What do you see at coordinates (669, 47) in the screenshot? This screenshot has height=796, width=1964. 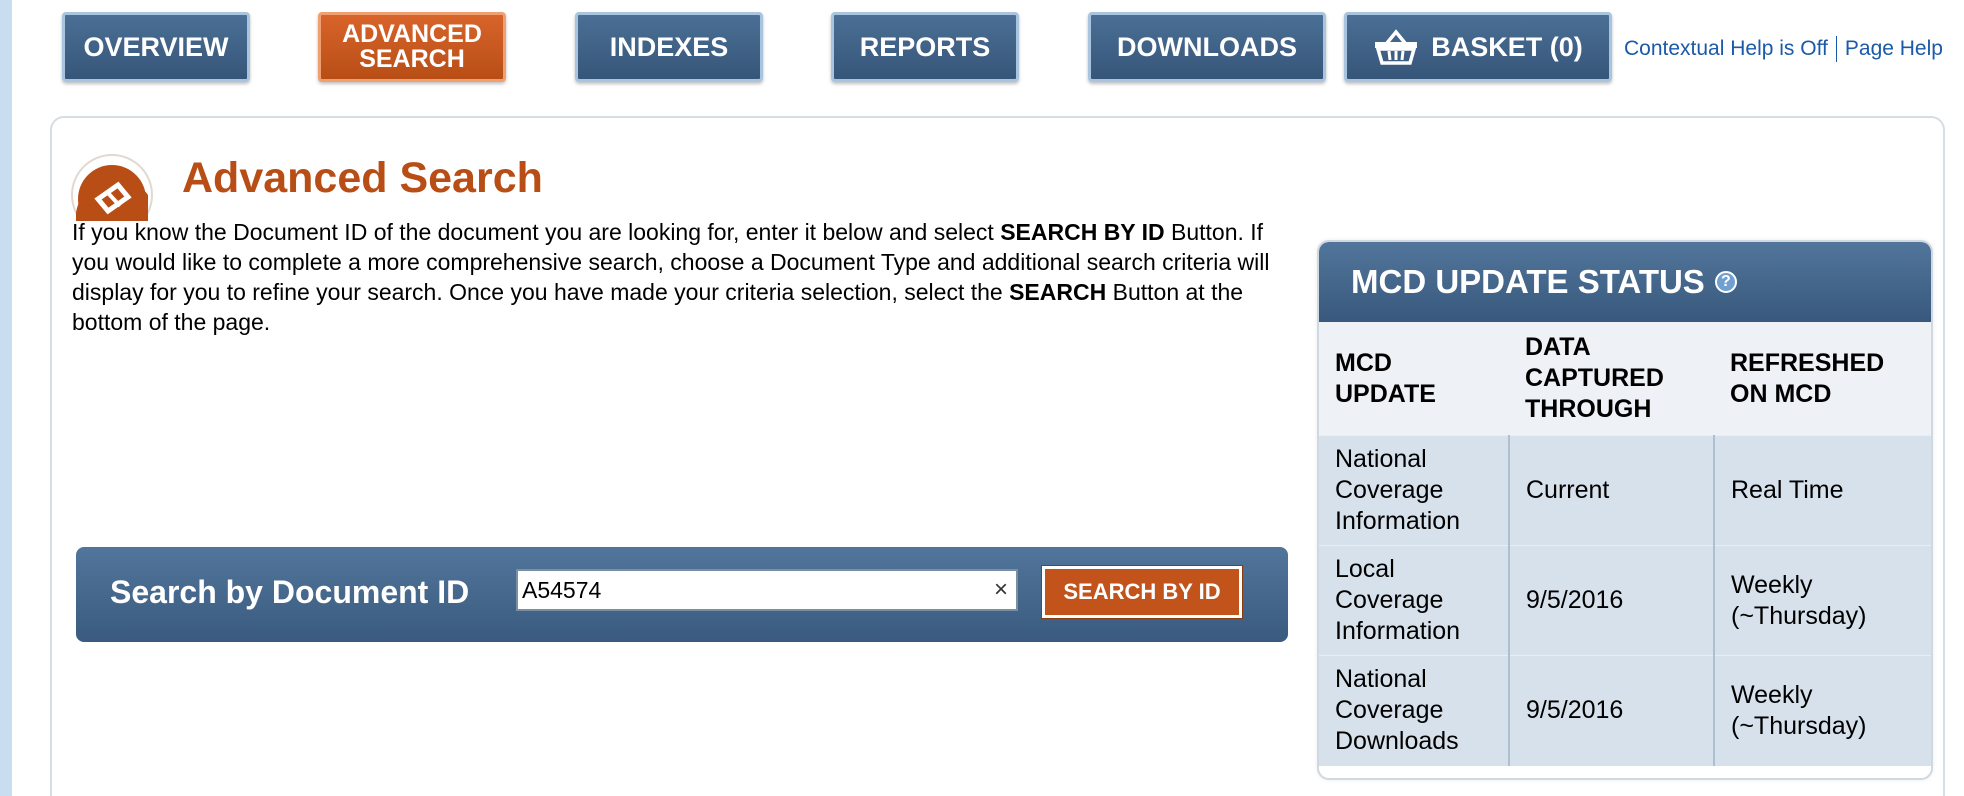 I see `tab-indexes: INDEXES` at bounding box center [669, 47].